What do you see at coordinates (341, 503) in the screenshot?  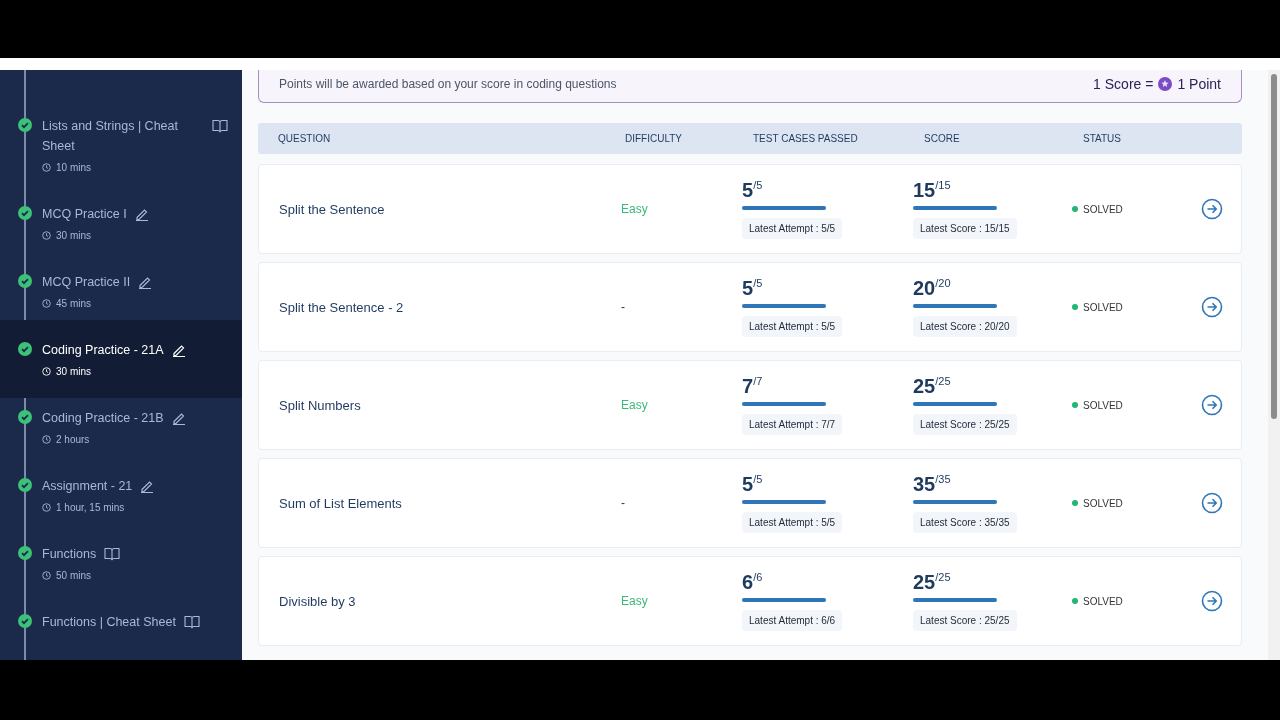 I see `question-title: Sum of List Elements` at bounding box center [341, 503].